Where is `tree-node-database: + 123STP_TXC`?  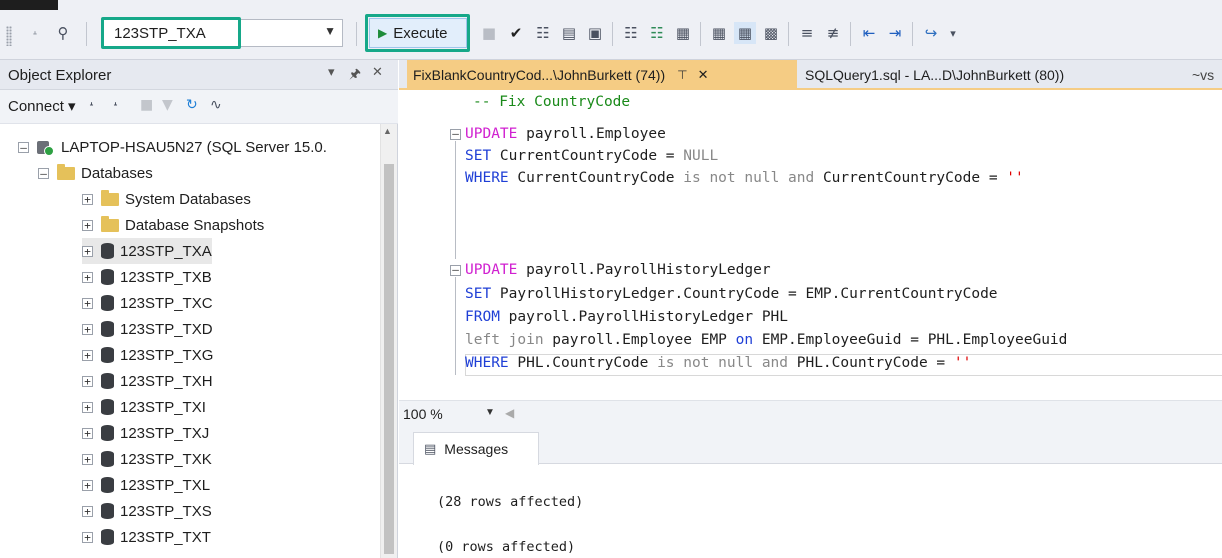 tree-node-database: + 123STP_TXC is located at coordinates (147, 303).